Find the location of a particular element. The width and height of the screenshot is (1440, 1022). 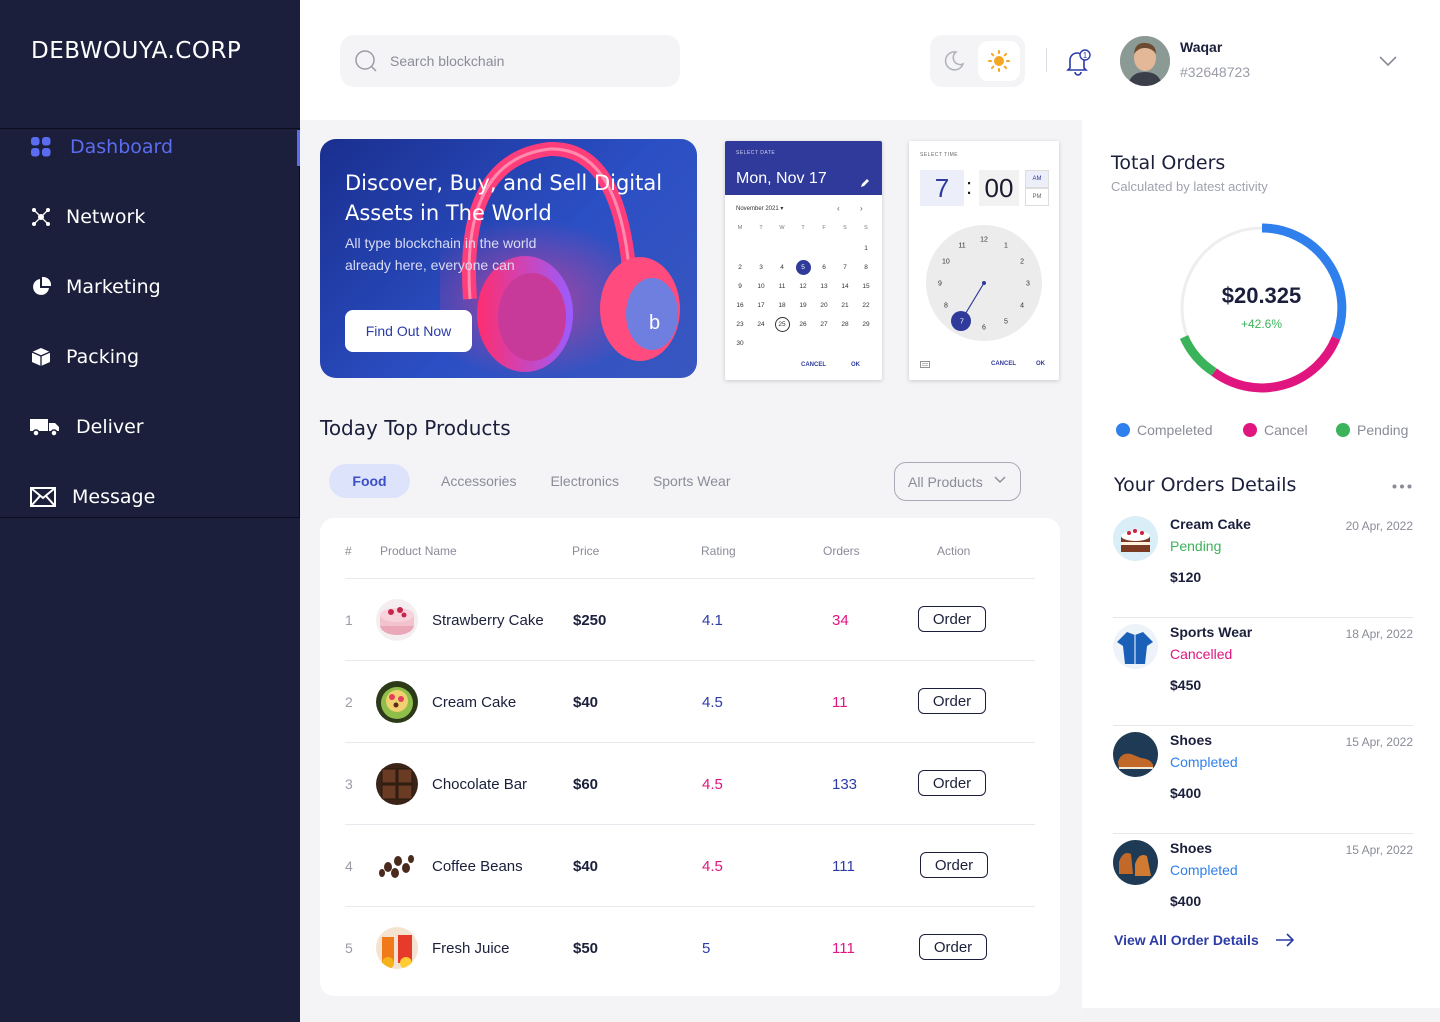

clock-hour-label: 10 is located at coordinates (946, 262).